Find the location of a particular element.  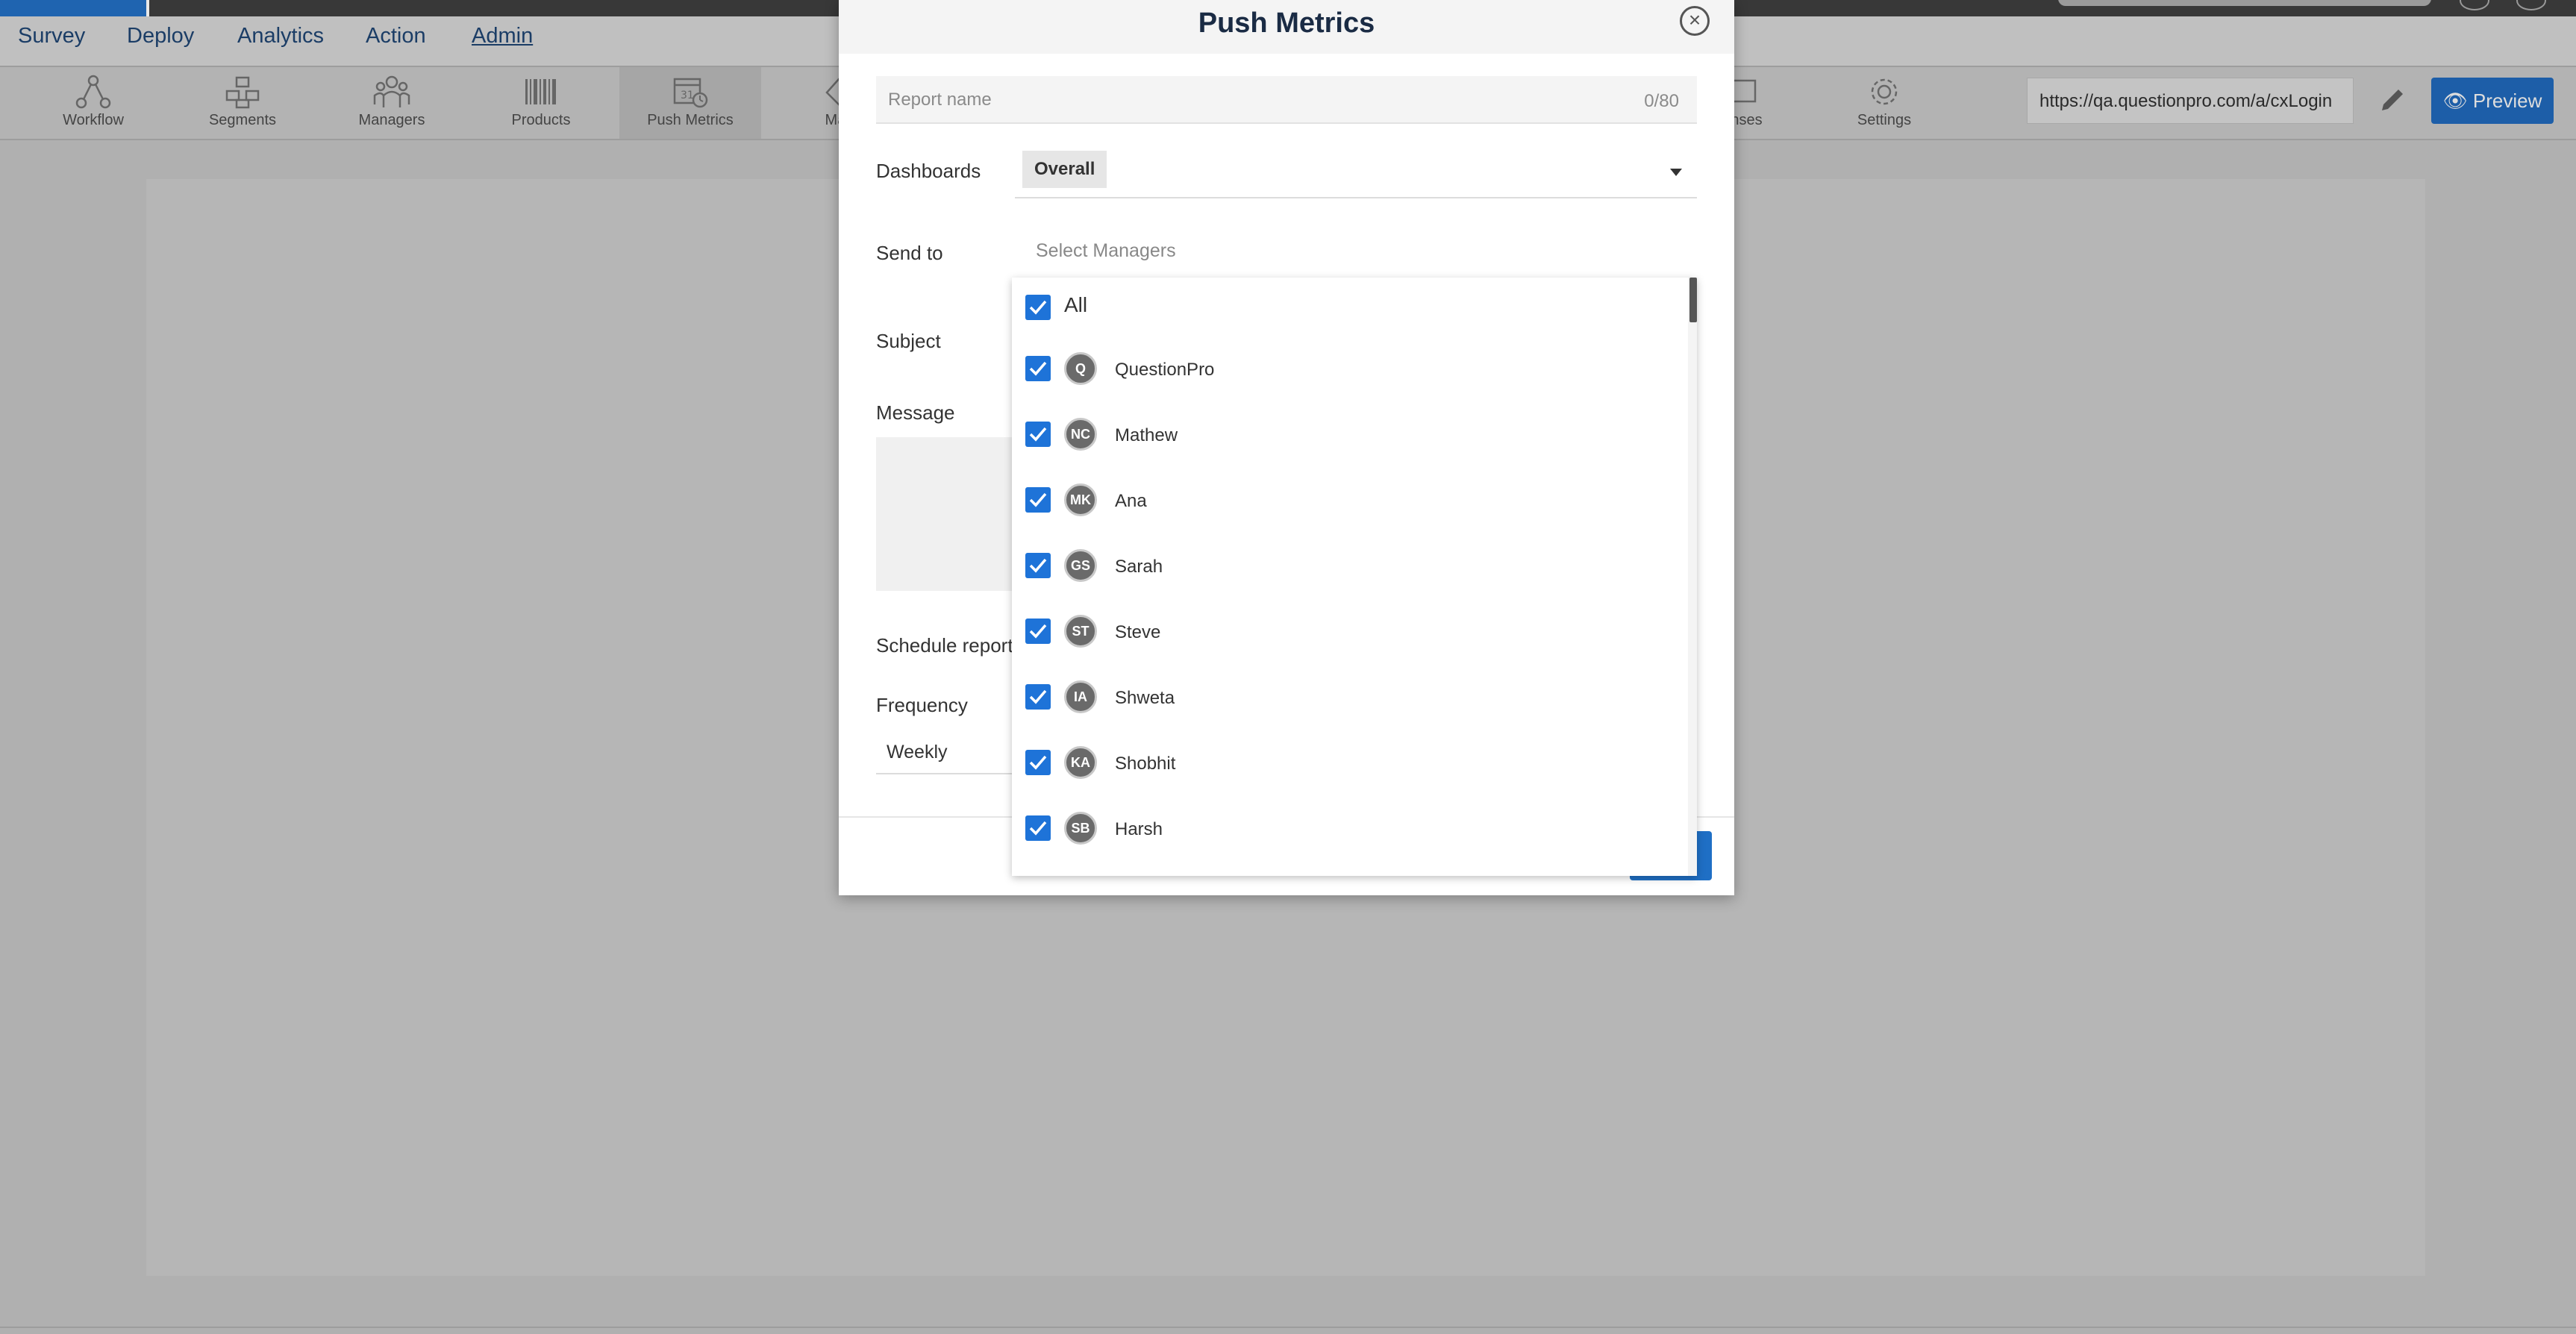

dashboards-select: Overall is located at coordinates (1356, 172).